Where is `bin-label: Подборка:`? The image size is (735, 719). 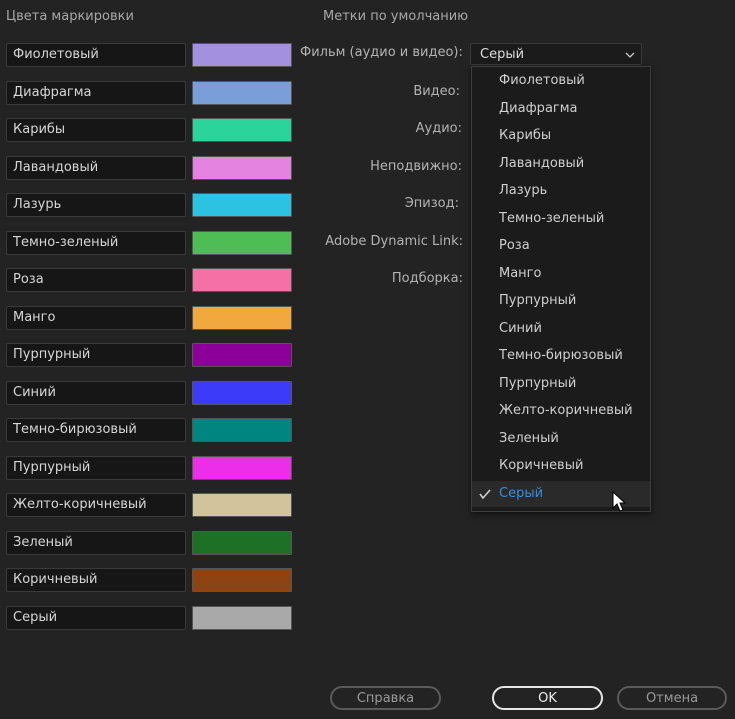 bin-label: Подборка: is located at coordinates (427, 278).